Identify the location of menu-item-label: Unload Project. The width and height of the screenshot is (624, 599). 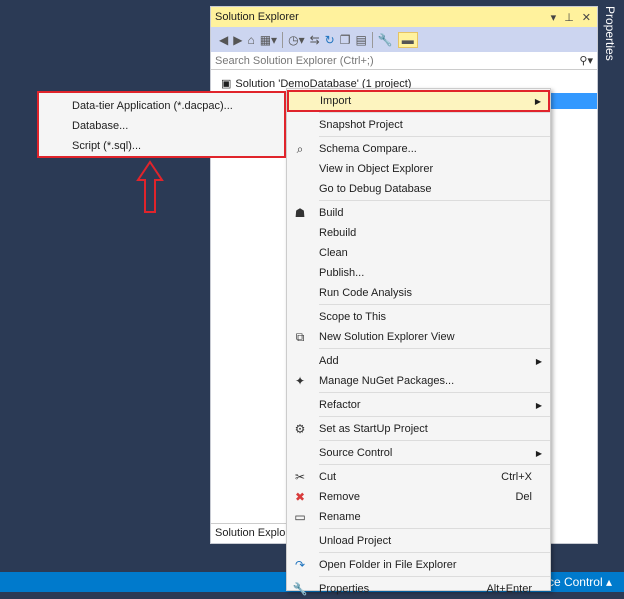
(355, 541).